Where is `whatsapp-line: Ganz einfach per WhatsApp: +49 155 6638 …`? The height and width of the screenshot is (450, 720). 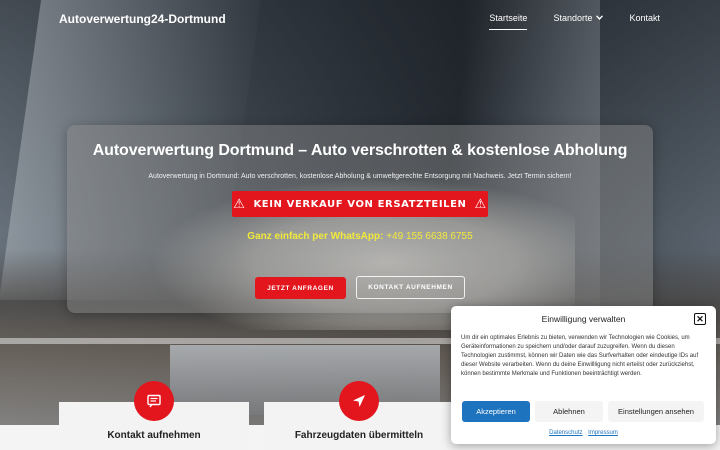 whatsapp-line: Ganz einfach per WhatsApp: +49 155 6638 … is located at coordinates (360, 236).